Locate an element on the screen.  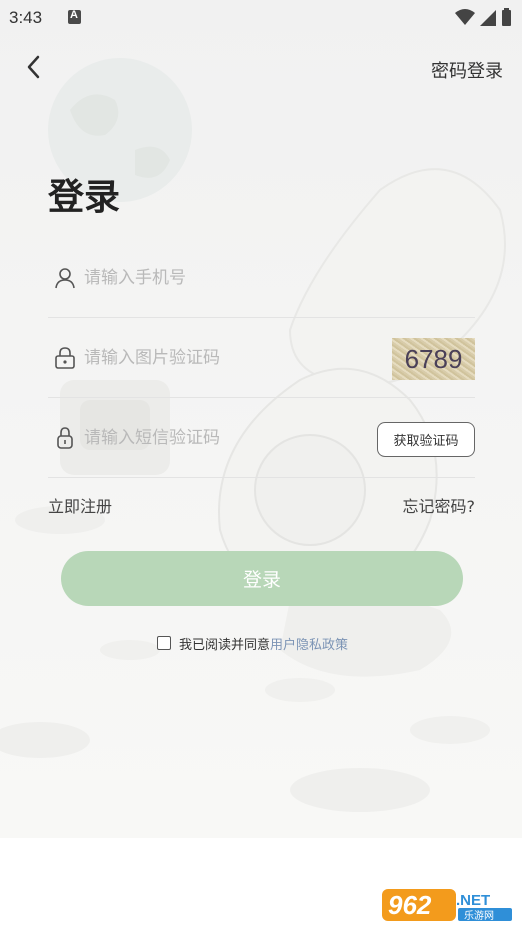
status-icons is located at coordinates (483, 17).